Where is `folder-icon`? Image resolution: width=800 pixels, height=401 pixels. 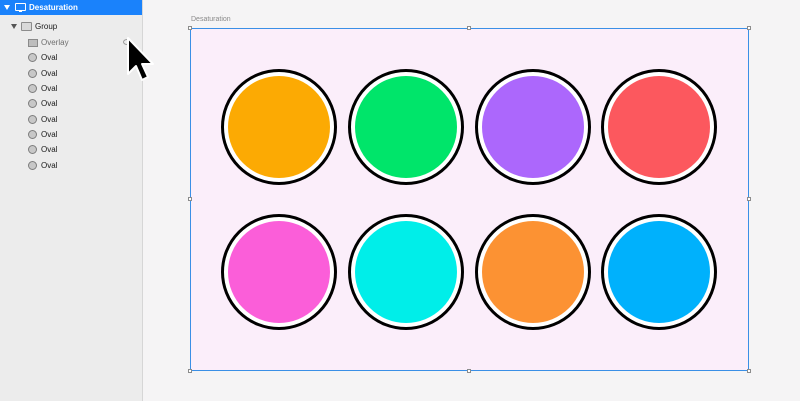
folder-icon is located at coordinates (26, 26).